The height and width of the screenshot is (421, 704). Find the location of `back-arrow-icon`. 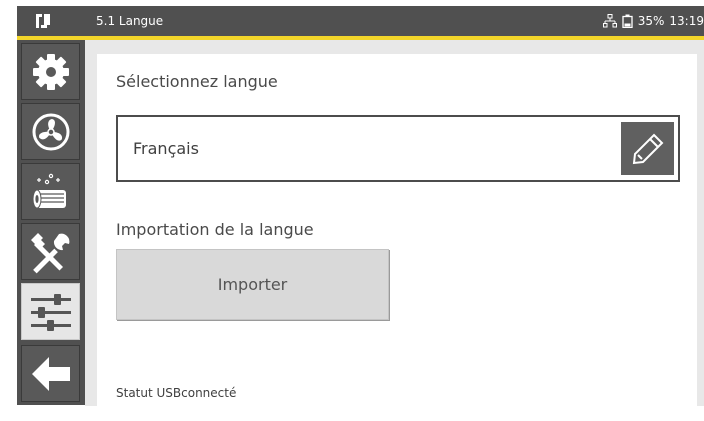

back-arrow-icon is located at coordinates (50, 373).